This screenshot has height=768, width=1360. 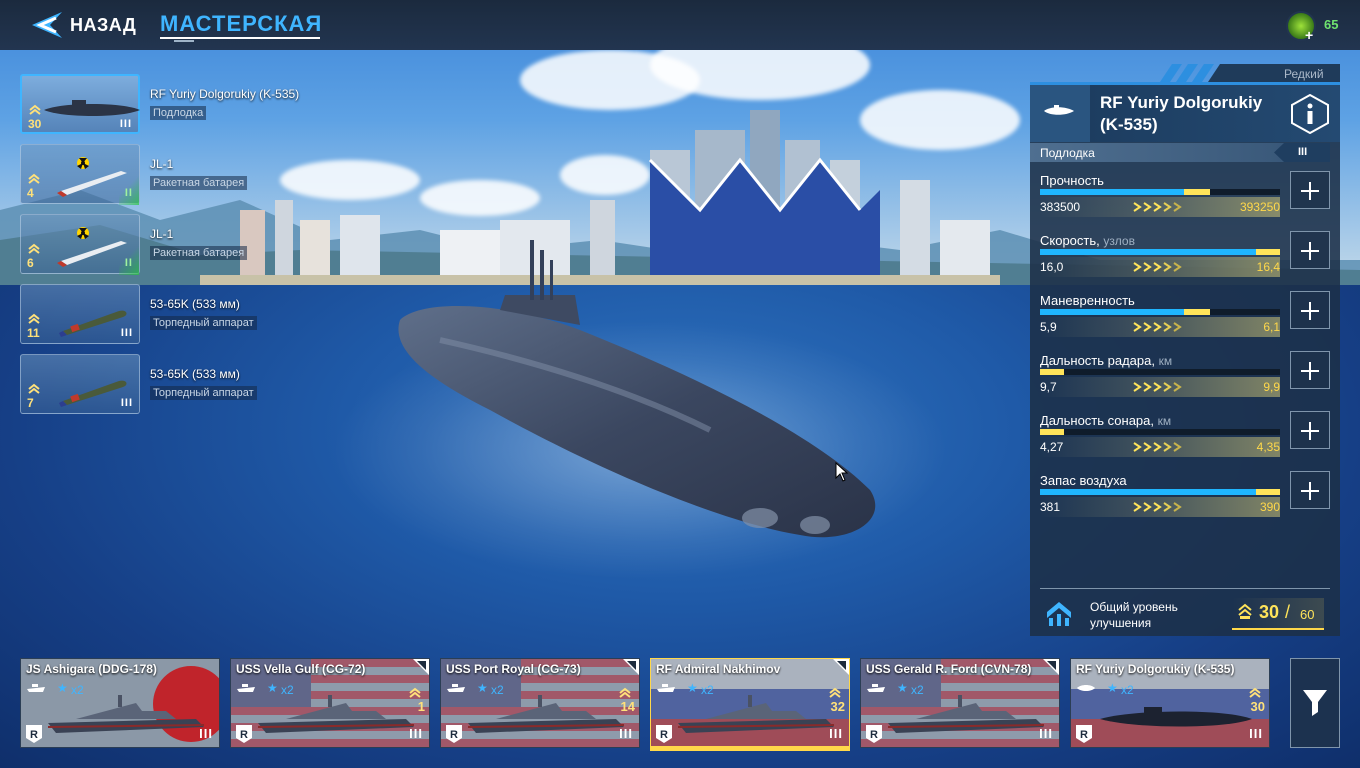 I want to click on stat-unit: км, so click(x=1165, y=361).